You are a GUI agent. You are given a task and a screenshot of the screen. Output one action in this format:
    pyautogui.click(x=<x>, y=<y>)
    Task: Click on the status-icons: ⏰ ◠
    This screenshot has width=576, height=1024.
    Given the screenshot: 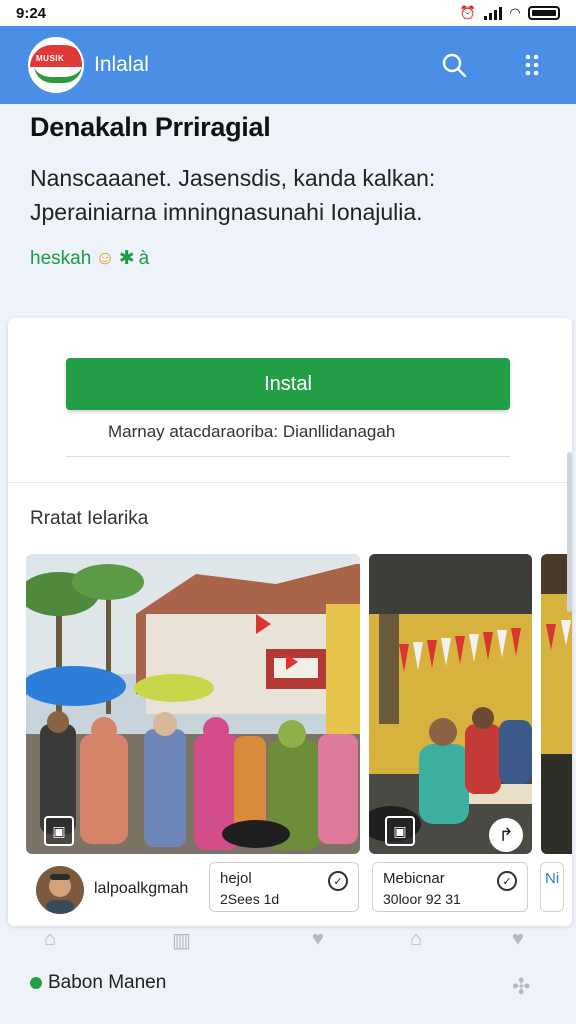 What is the action you would take?
    pyautogui.click(x=510, y=13)
    